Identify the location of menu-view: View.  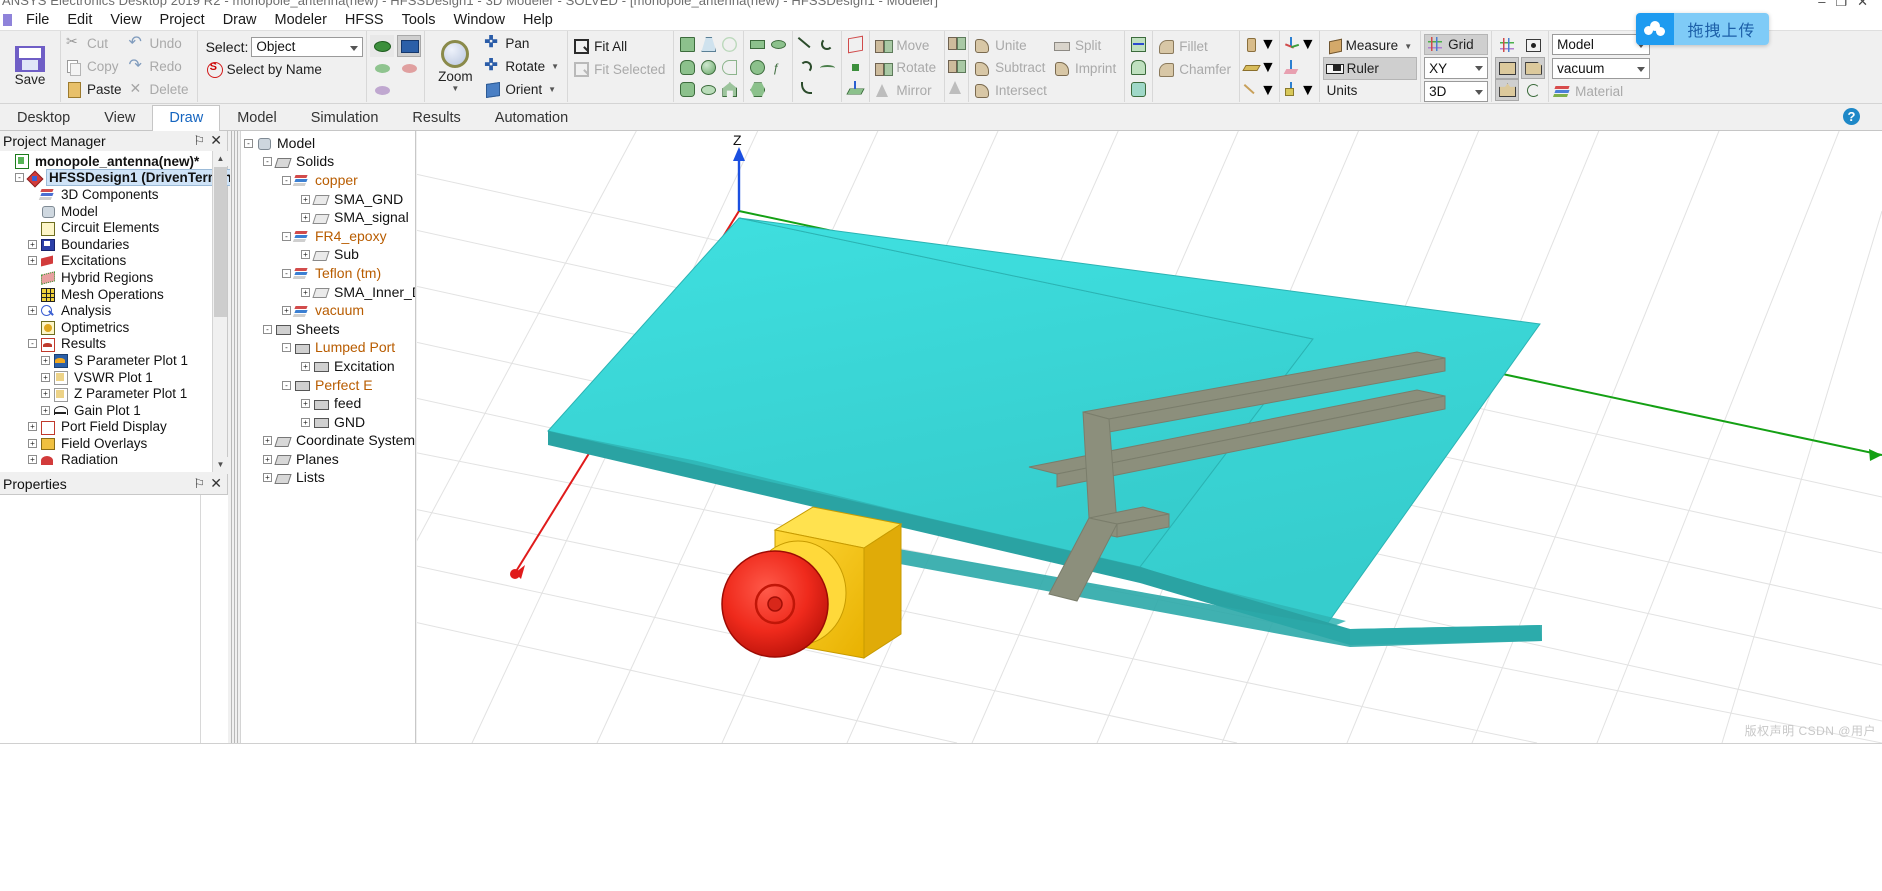
(125, 20).